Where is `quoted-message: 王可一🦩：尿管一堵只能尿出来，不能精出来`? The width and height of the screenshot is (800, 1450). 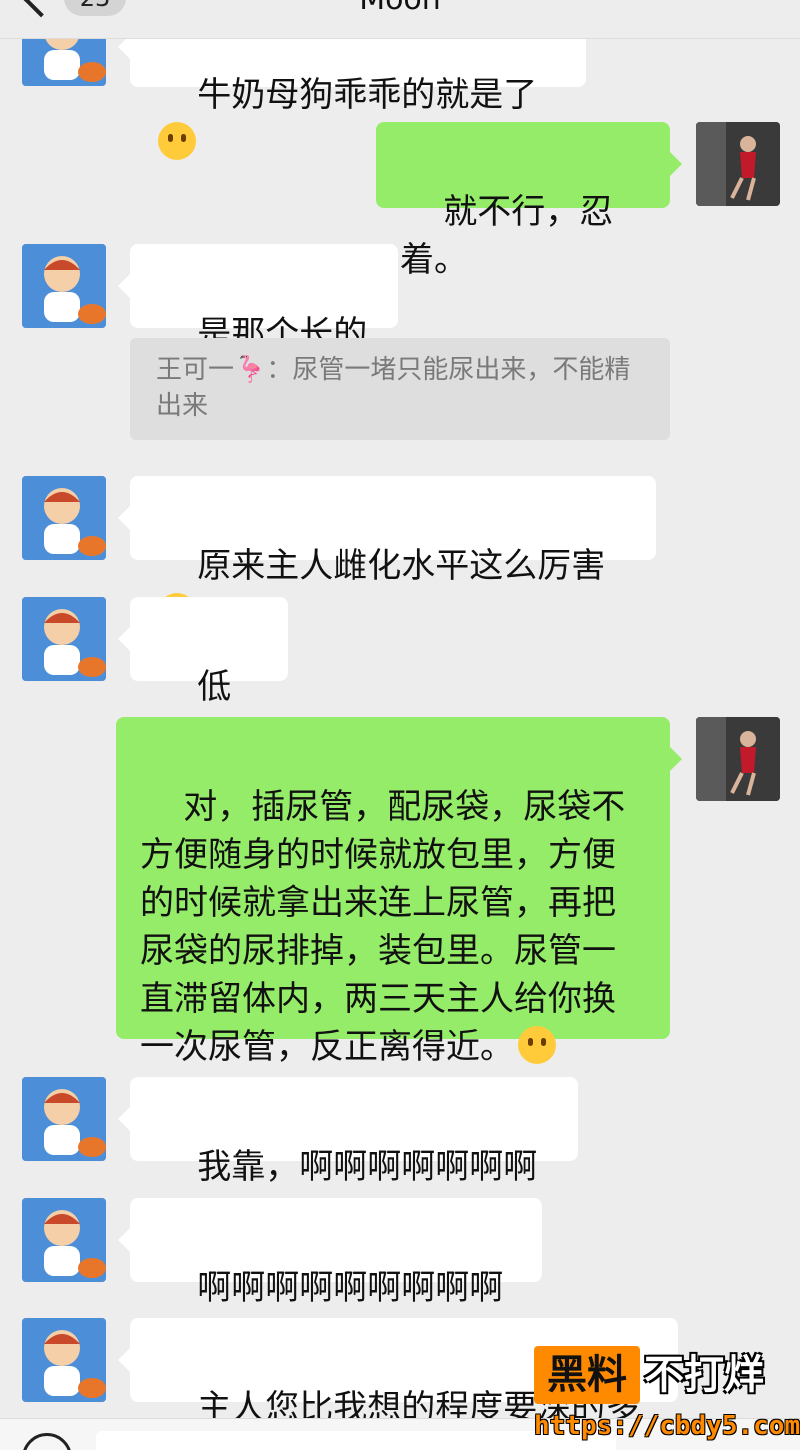 quoted-message: 王可一🦩：尿管一堵只能尿出来，不能精出来 is located at coordinates (400, 389).